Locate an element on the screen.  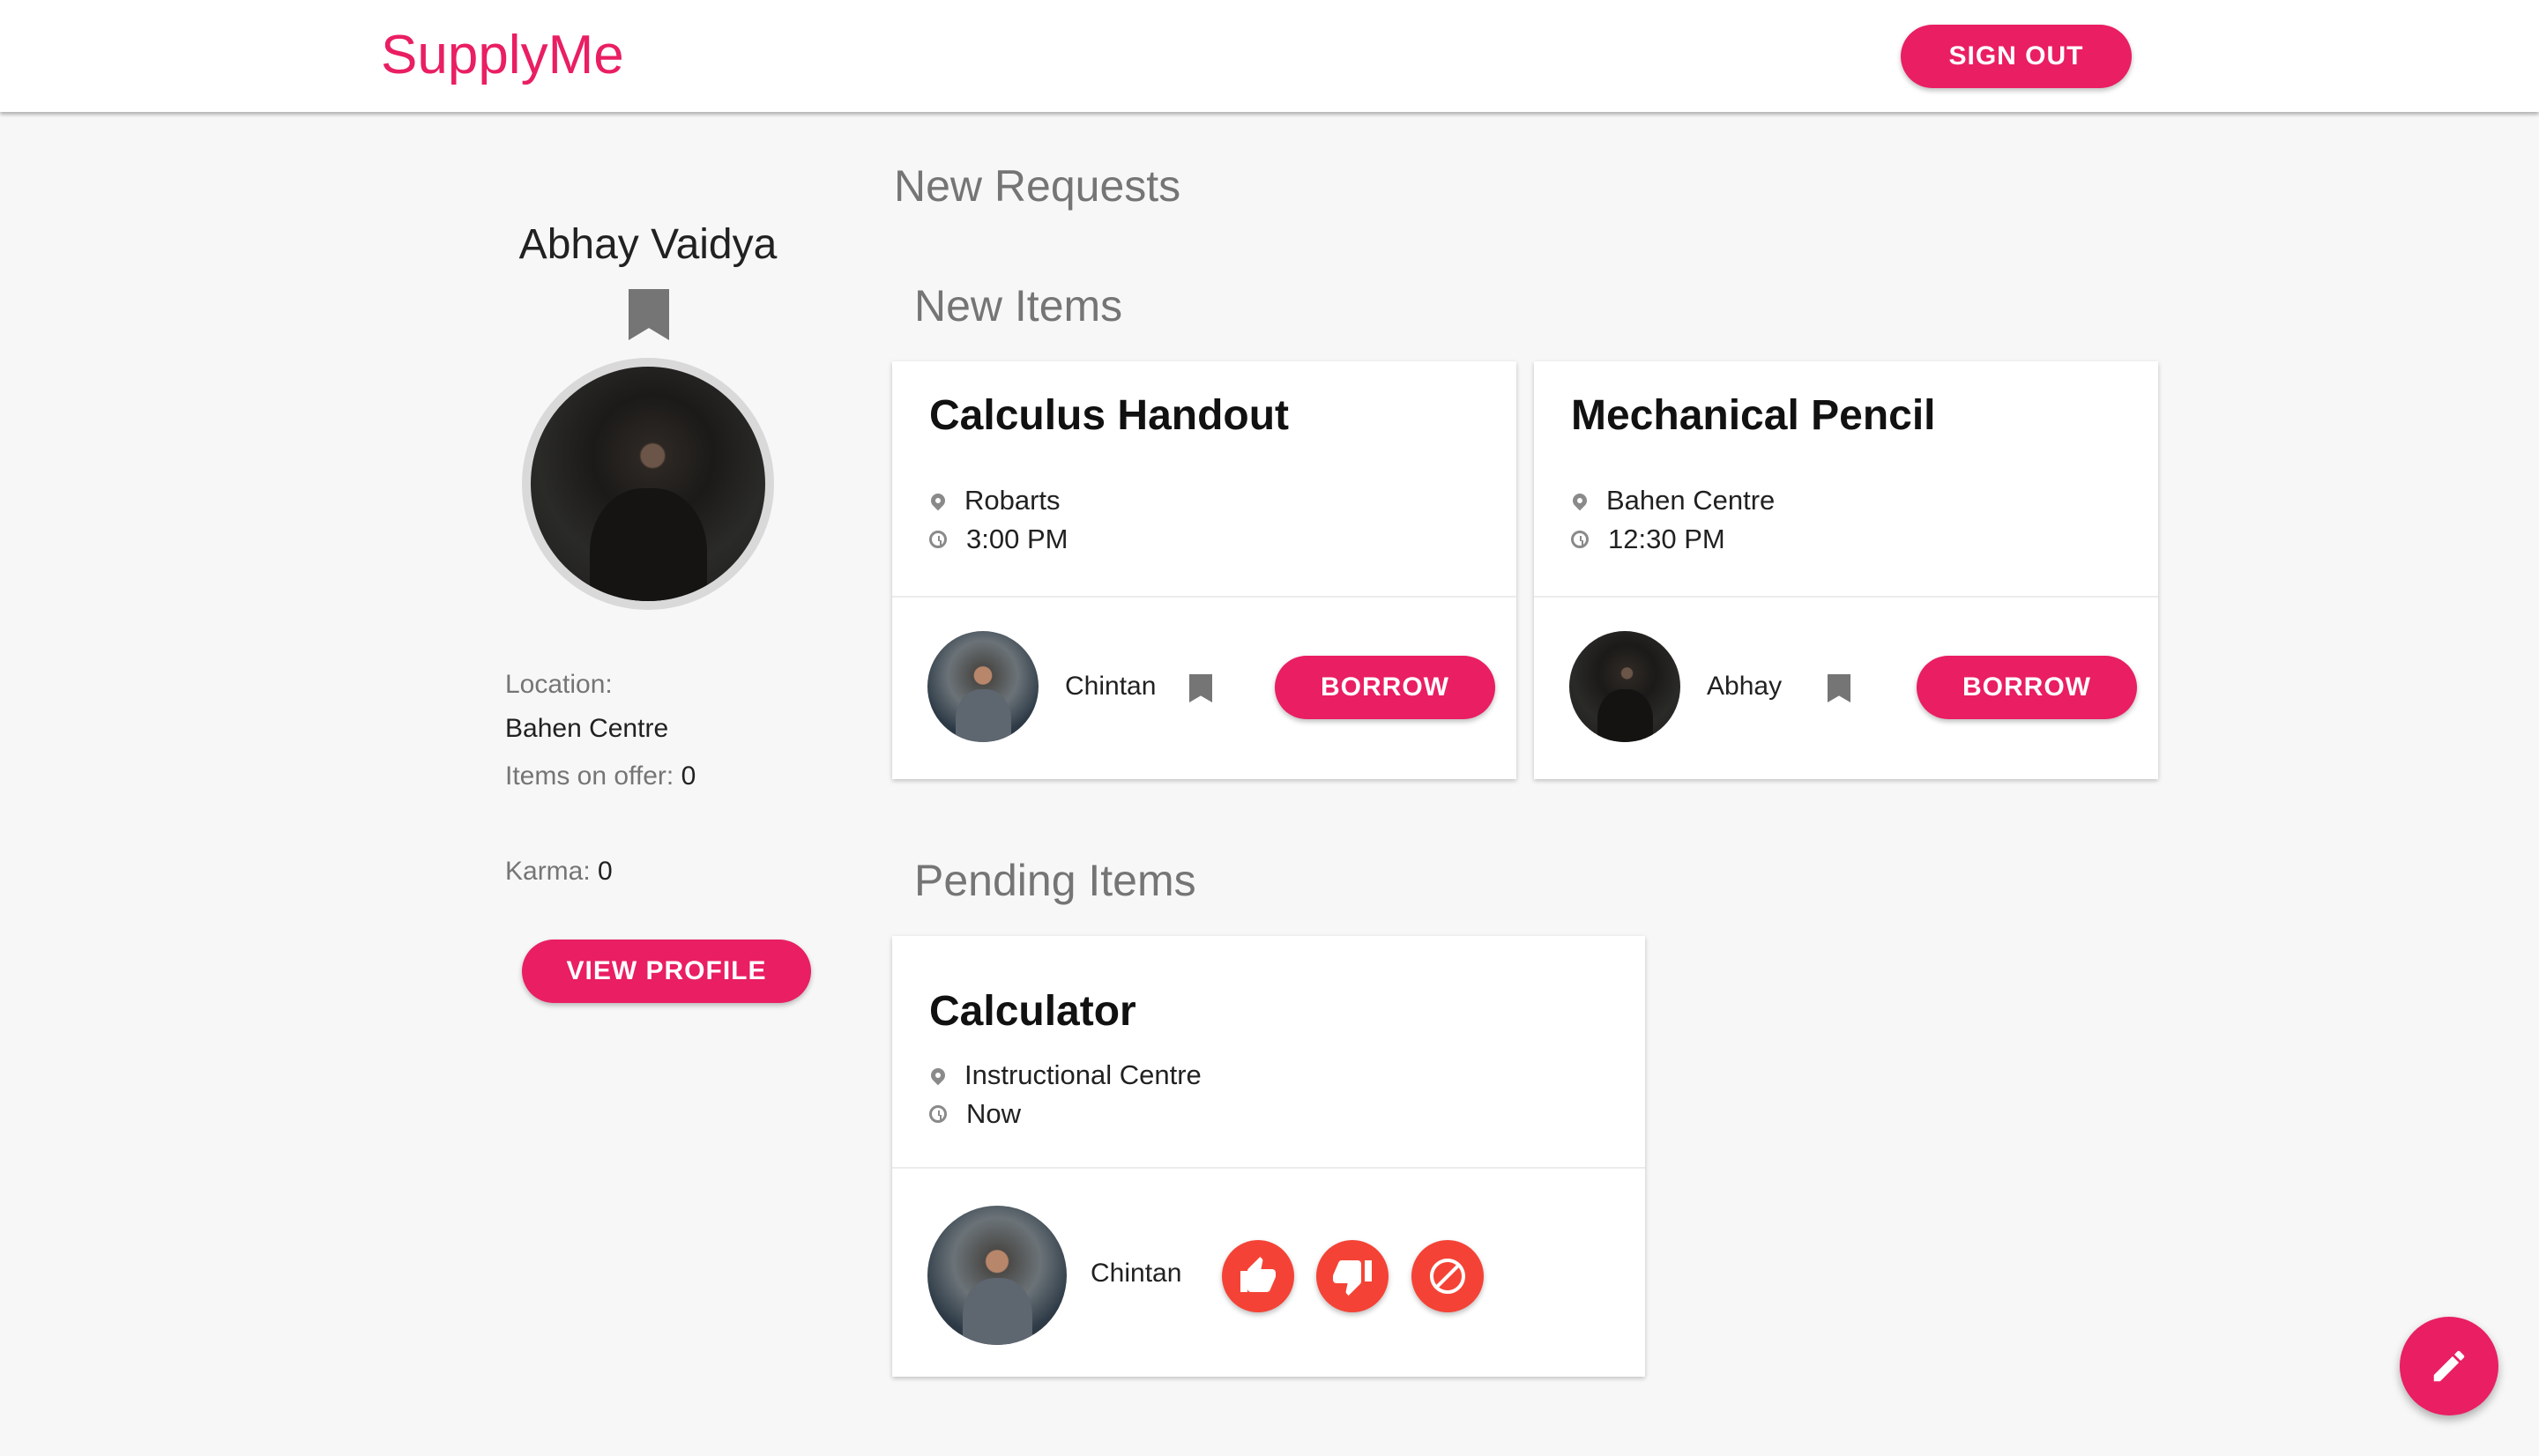
item-title: Calculus Handout is located at coordinates (1109, 415).